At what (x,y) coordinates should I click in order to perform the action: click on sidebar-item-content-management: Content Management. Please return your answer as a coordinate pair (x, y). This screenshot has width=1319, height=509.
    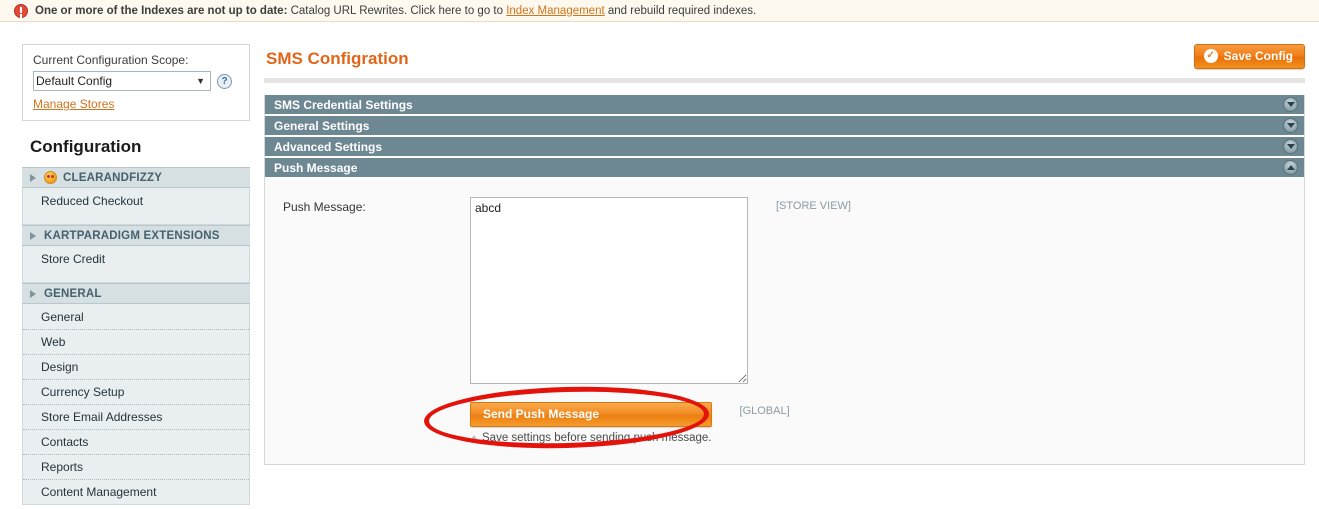
    Looking at the image, I should click on (136, 491).